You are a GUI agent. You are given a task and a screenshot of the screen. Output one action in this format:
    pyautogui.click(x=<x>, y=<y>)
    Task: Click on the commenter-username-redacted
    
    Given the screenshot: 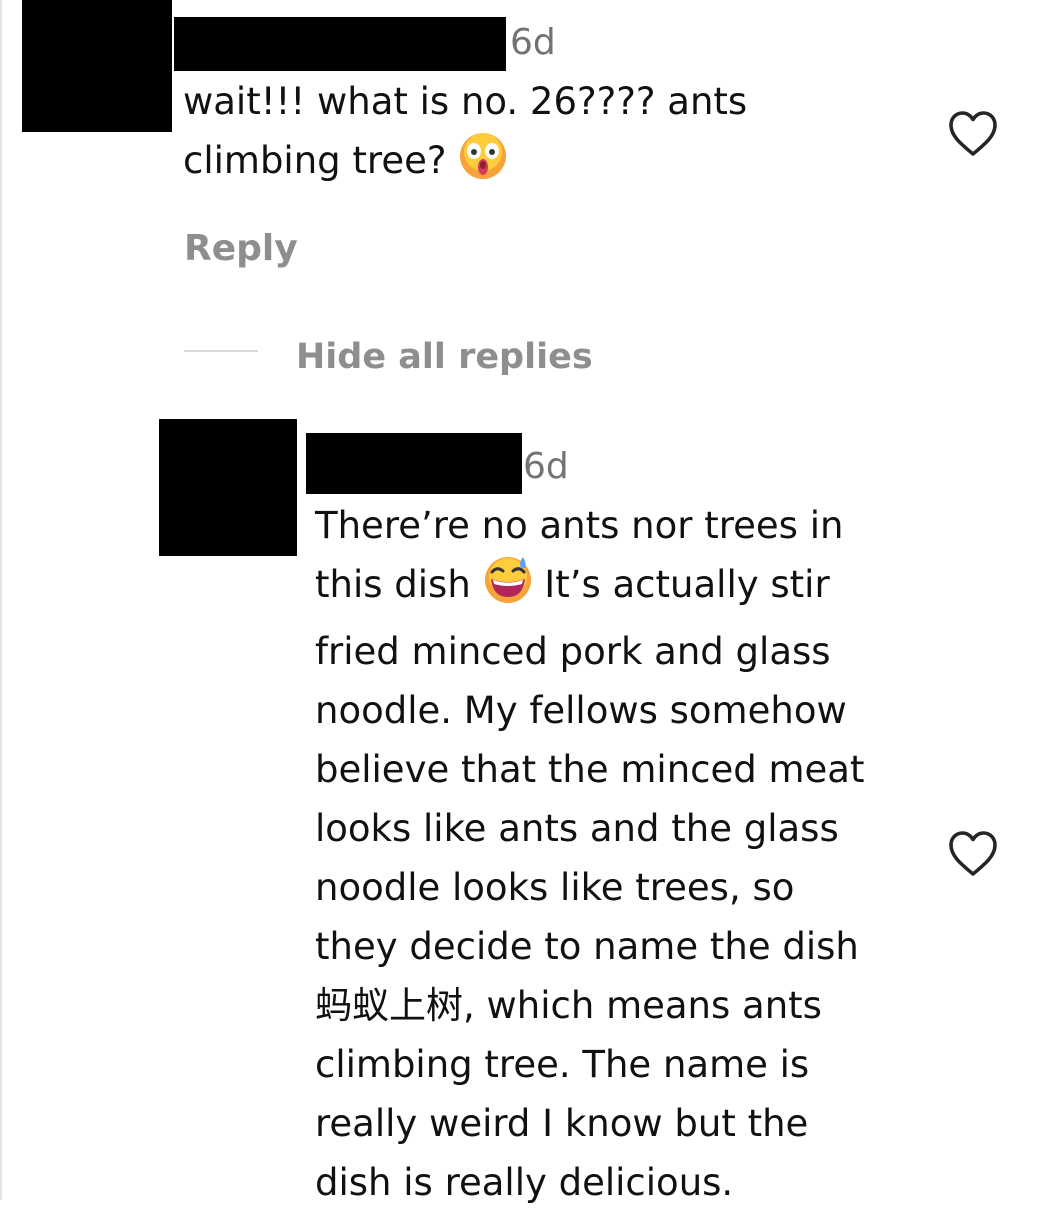 What is the action you would take?
    pyautogui.click(x=340, y=44)
    